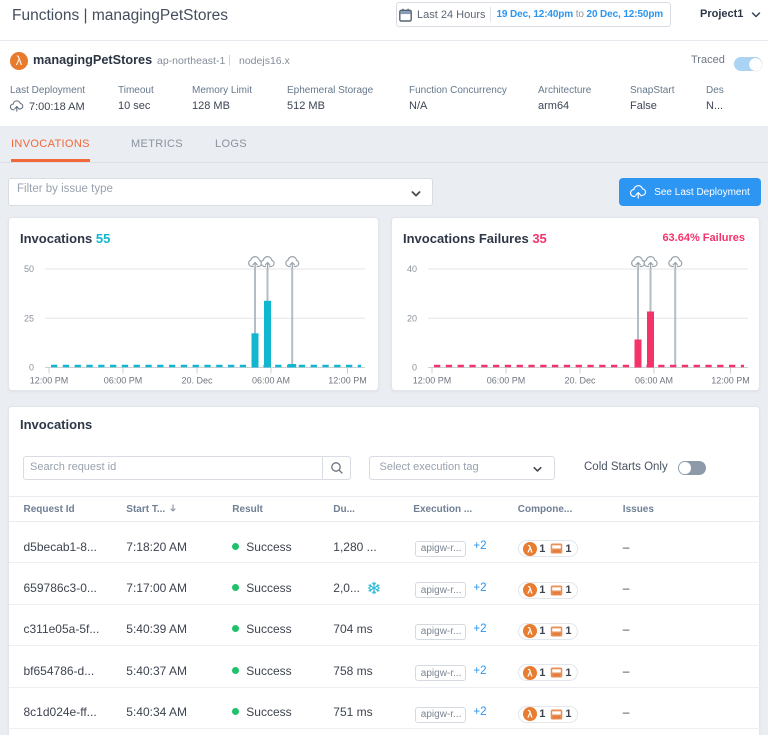  I want to click on svg-text: 25, so click(29, 318).